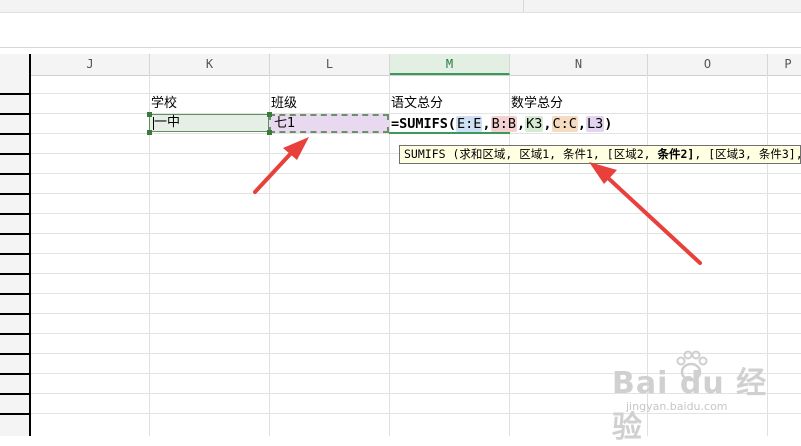  What do you see at coordinates (523, 6) in the screenshot?
I see `toolbar-divider` at bounding box center [523, 6].